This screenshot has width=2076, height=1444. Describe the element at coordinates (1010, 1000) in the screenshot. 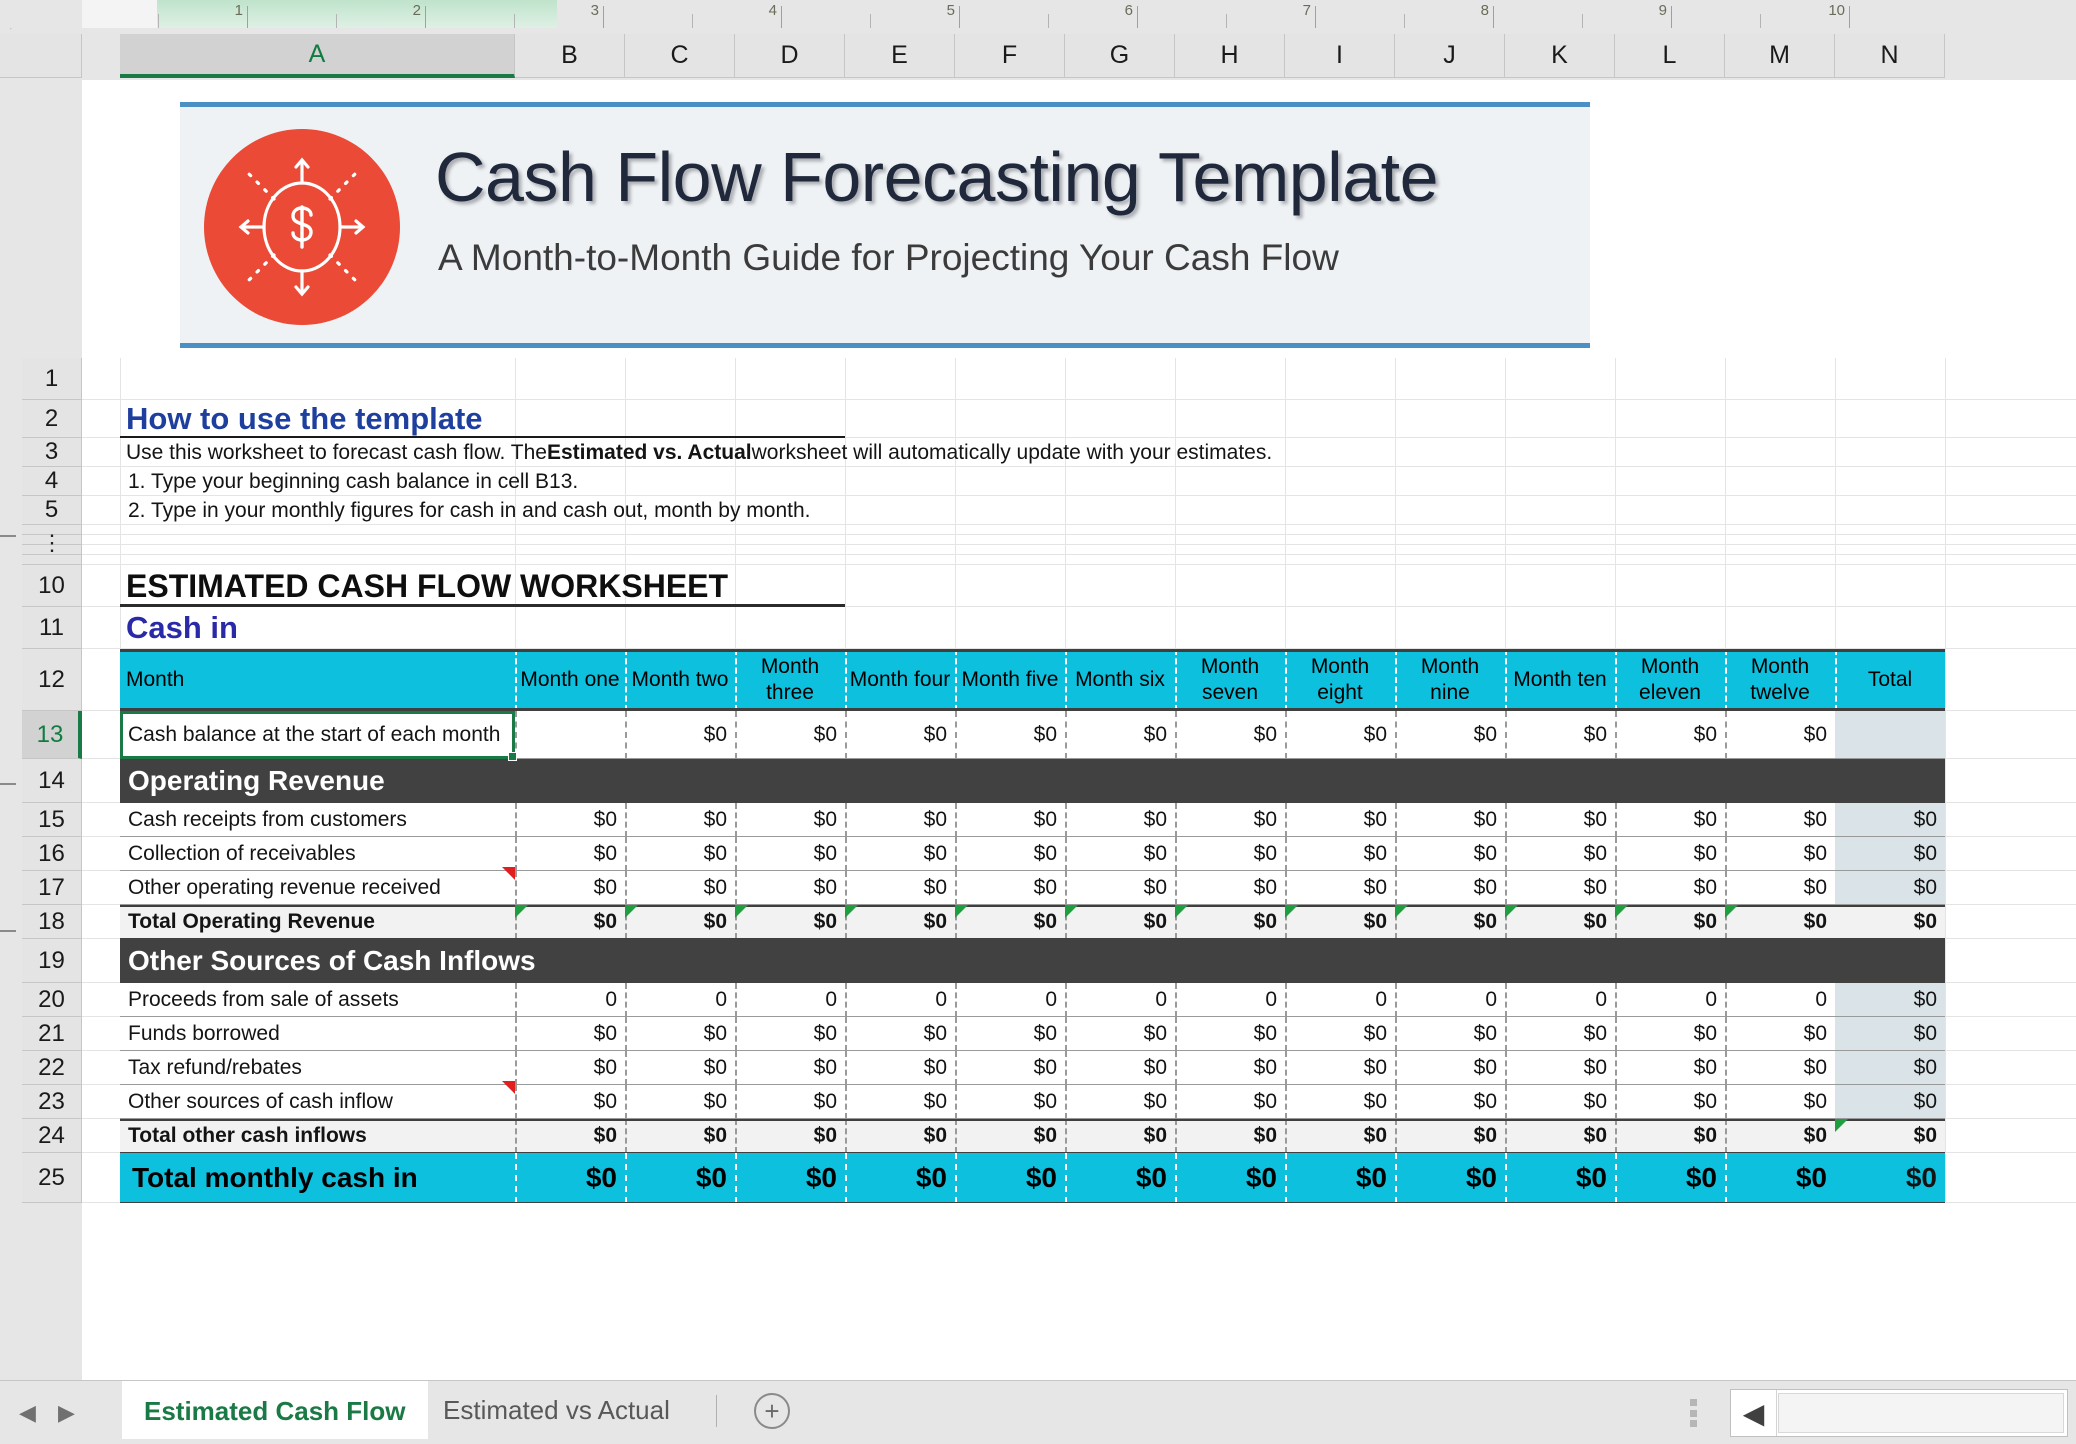

I see `cell-20-5: 0` at that location.